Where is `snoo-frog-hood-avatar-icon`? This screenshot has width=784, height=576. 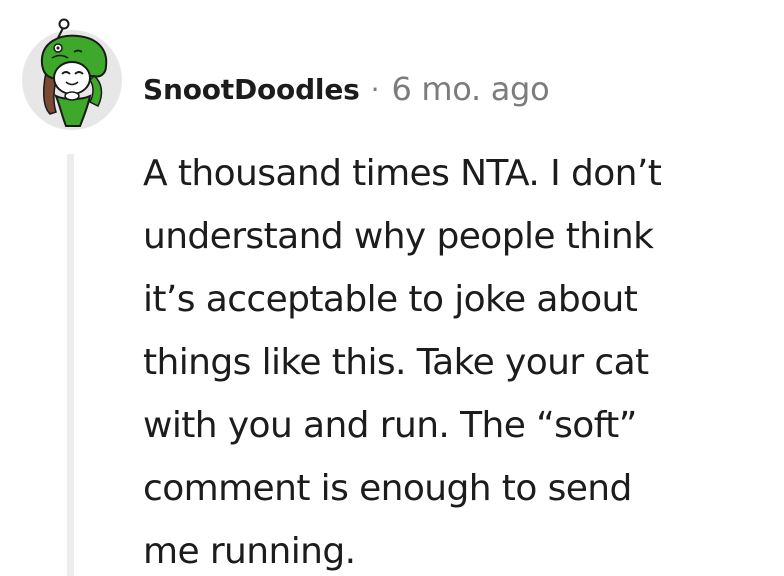 snoo-frog-hood-avatar-icon is located at coordinates (72, 74).